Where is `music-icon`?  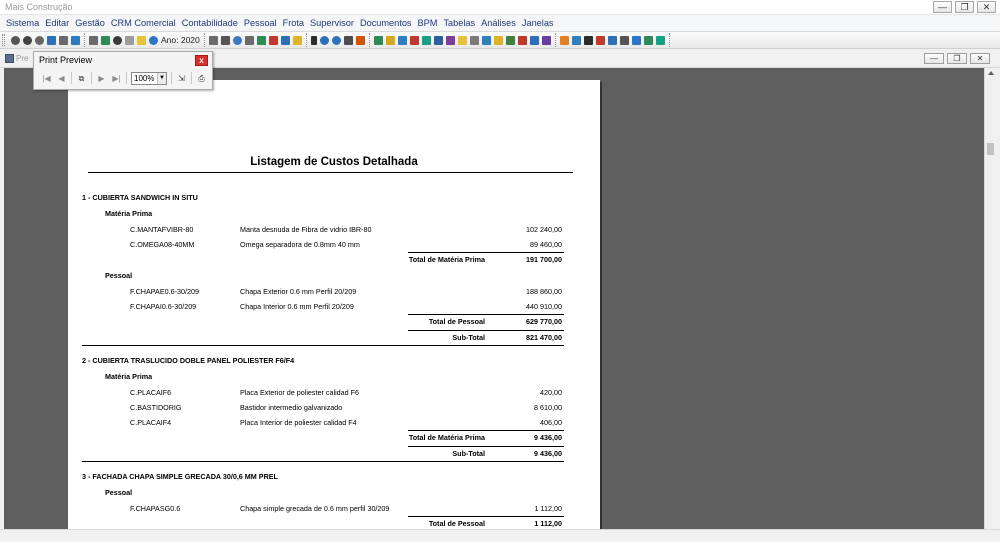
music-icon is located at coordinates (225, 40).